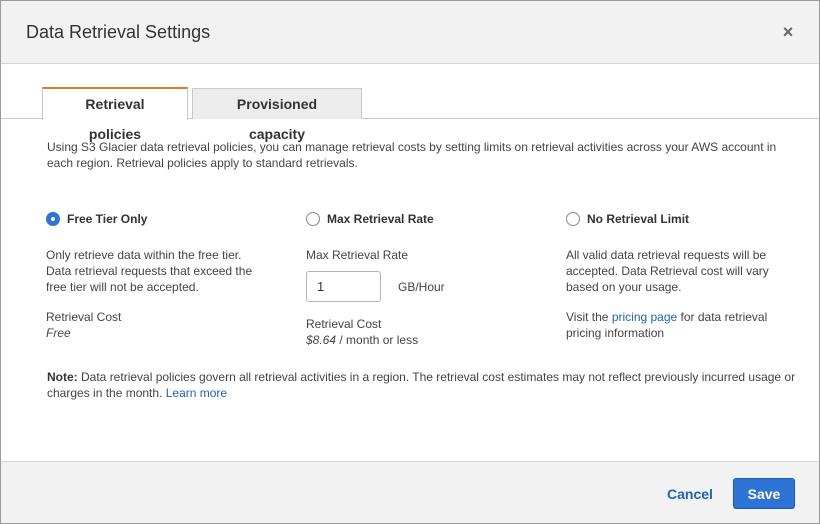  I want to click on max-rate-cost-label: Retrieval Cost, so click(344, 324).